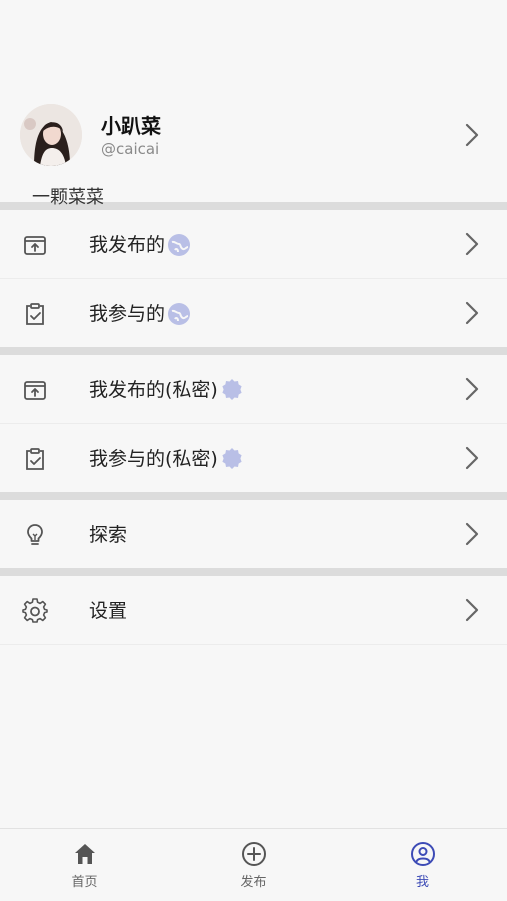  Describe the element at coordinates (131, 126) in the screenshot. I see `profile-name: 小趴菜` at that location.